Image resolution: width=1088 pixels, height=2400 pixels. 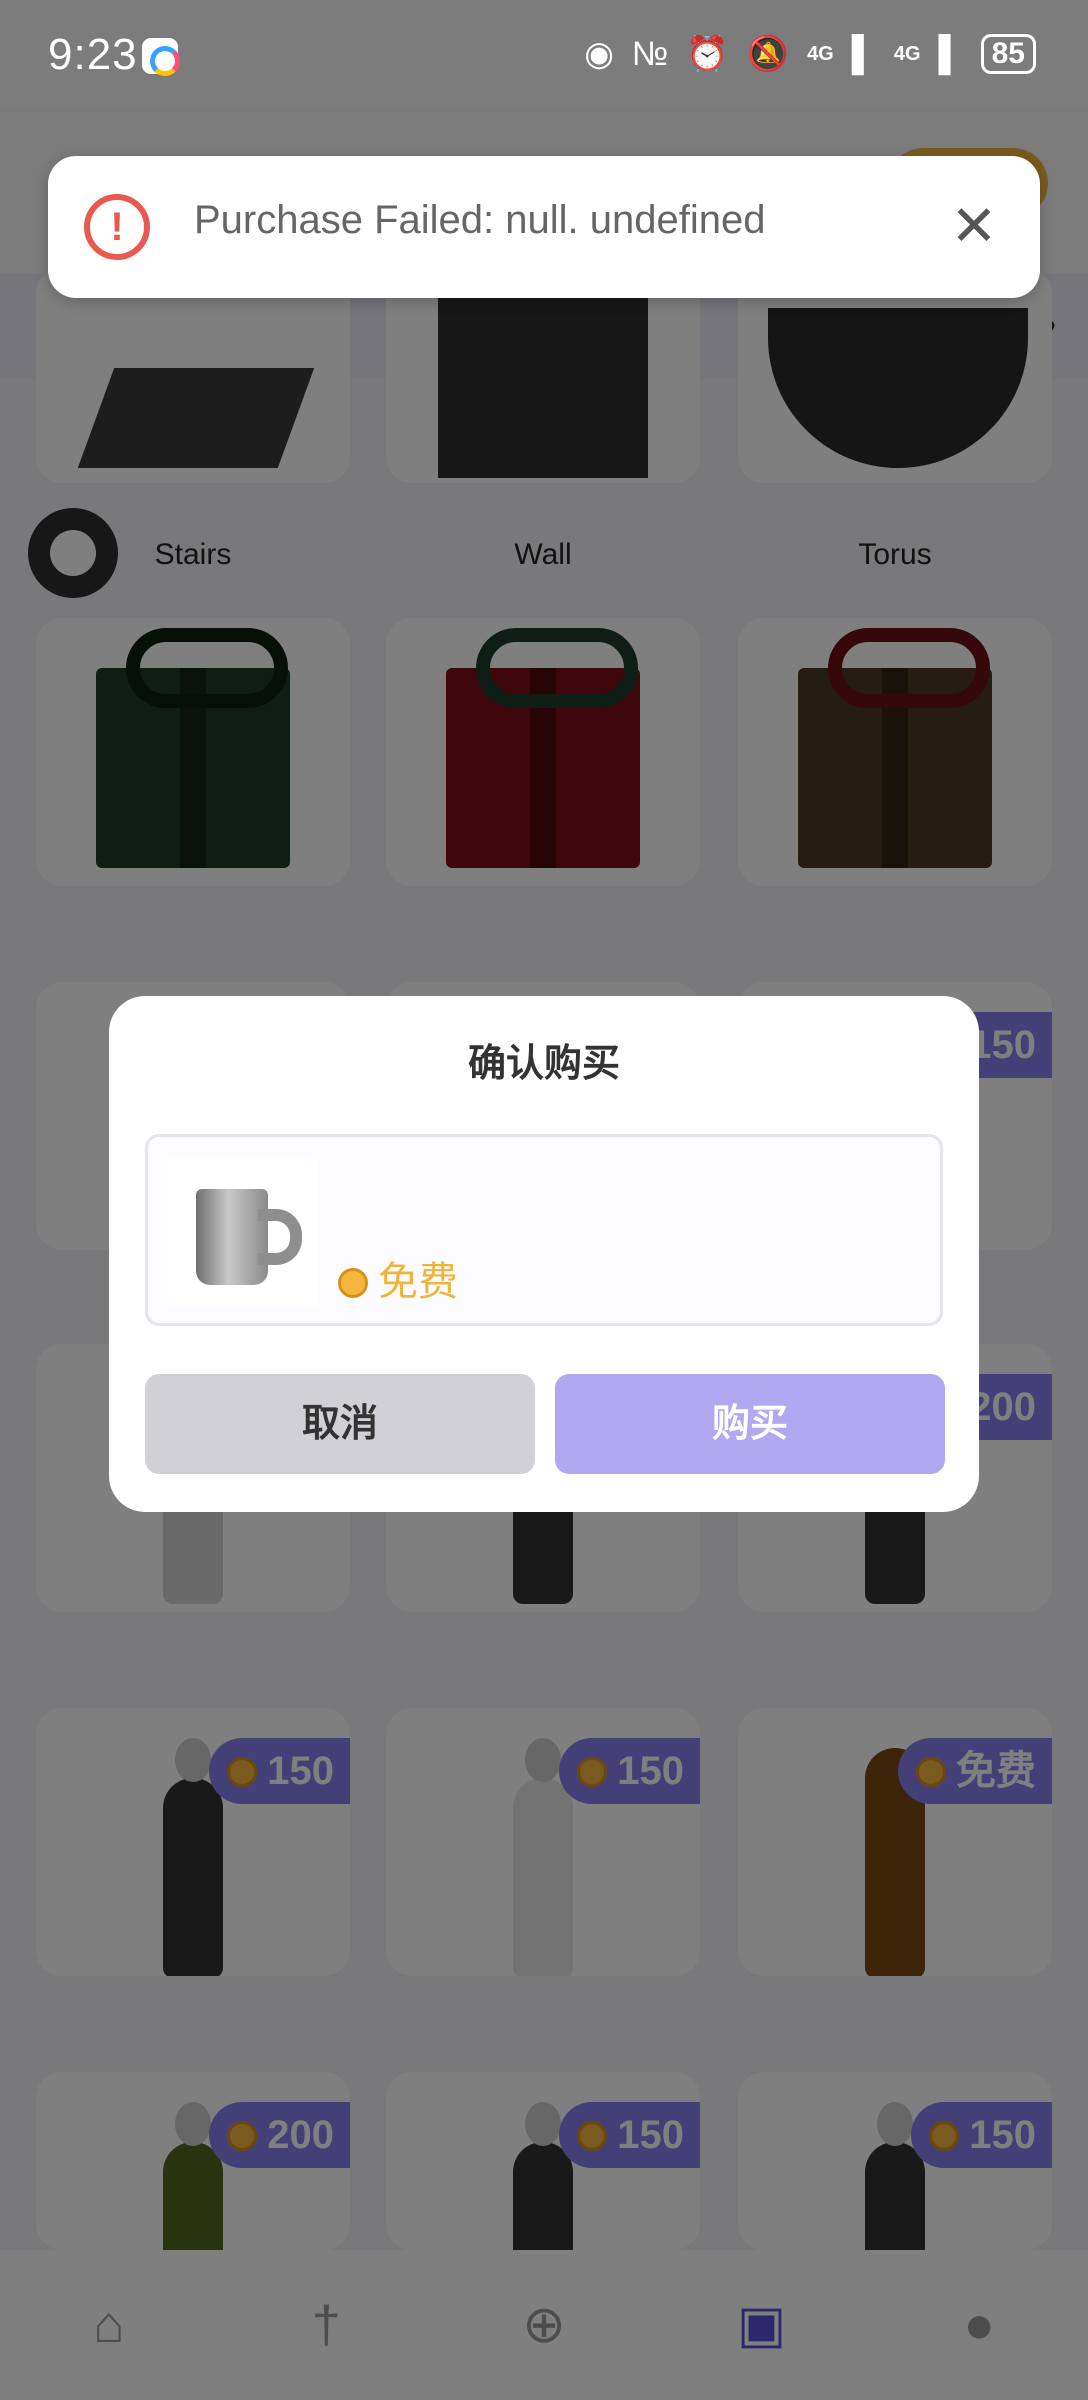 What do you see at coordinates (544, 54) in the screenshot?
I see `status-bar: 9:23 ◉ № ⏰ 🔕 4G ▌ 4G ▌ 85` at bounding box center [544, 54].